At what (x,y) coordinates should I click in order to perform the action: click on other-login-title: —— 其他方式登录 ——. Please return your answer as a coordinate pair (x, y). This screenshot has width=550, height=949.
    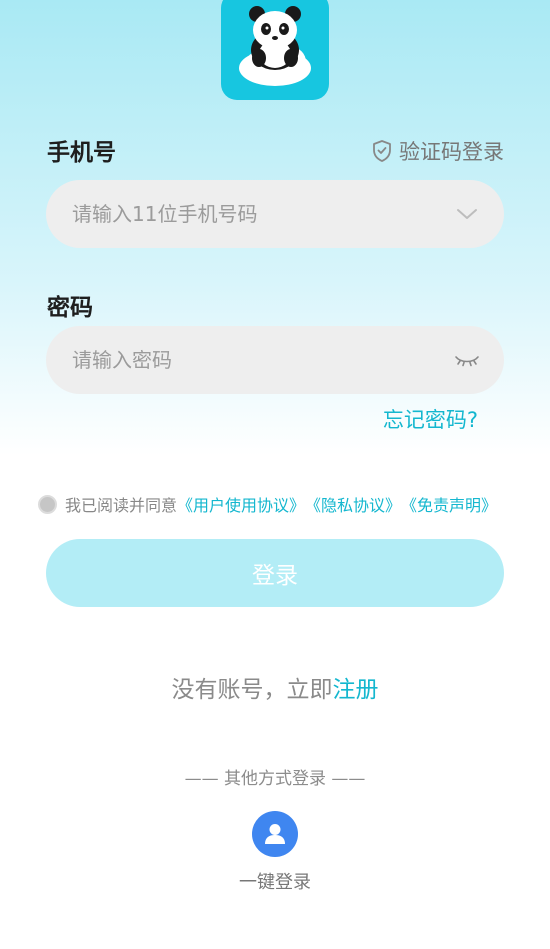
    Looking at the image, I should click on (275, 779).